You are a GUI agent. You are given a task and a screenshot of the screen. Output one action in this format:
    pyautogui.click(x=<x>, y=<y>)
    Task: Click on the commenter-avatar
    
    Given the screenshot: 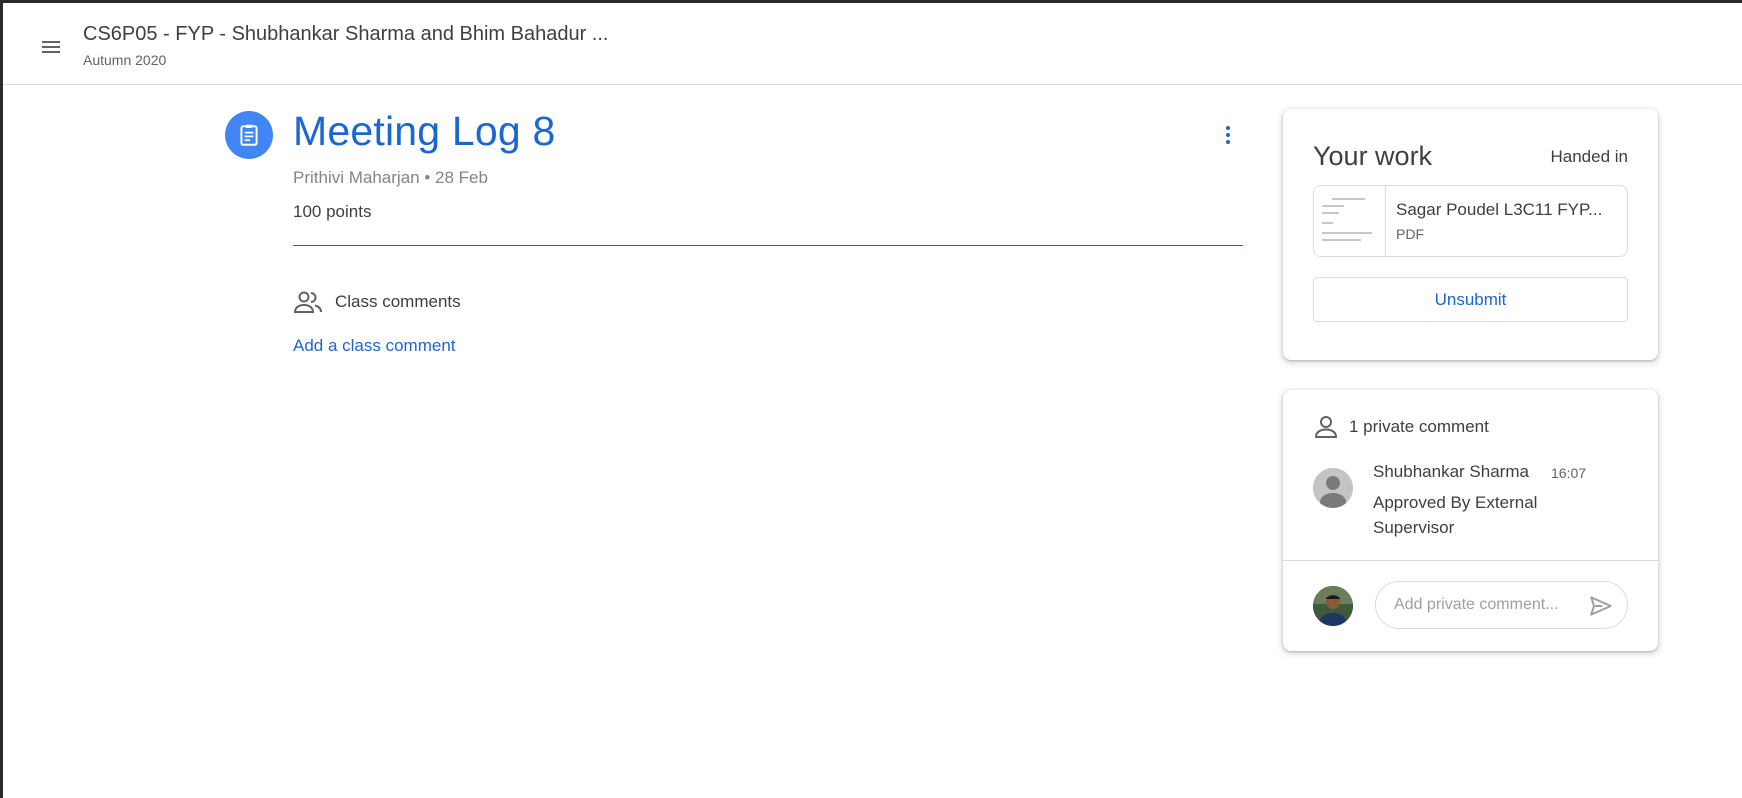 What is the action you would take?
    pyautogui.click(x=1333, y=488)
    